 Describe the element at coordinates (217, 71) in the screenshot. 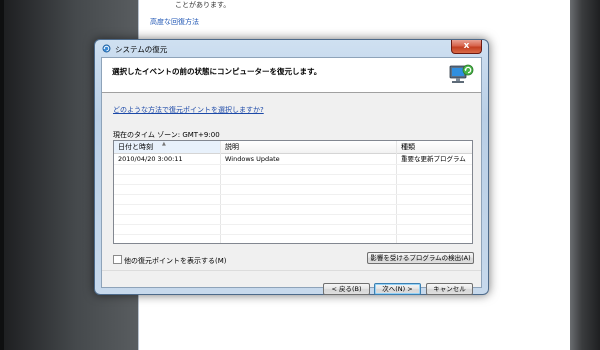

I see `page-title: 選択したイベントの前の状態にコンピューターを復元します。` at that location.